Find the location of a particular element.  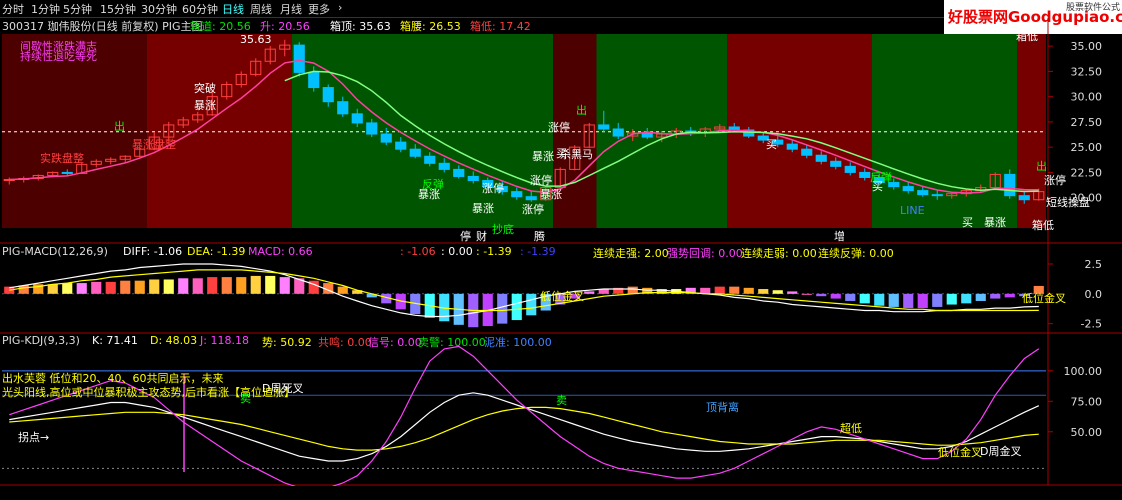

kdj-annotation: 拐点→ is located at coordinates (33, 437).